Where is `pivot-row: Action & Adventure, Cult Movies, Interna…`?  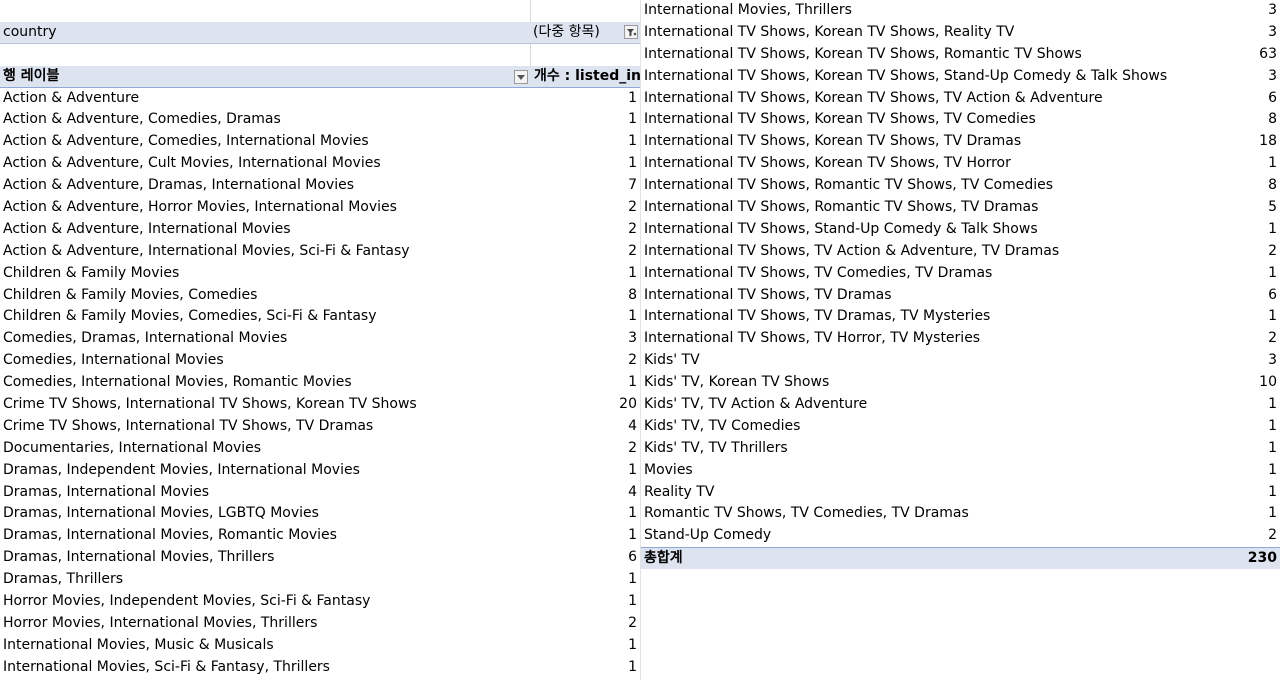 pivot-row: Action & Adventure, Cult Movies, Interna… is located at coordinates (320, 164).